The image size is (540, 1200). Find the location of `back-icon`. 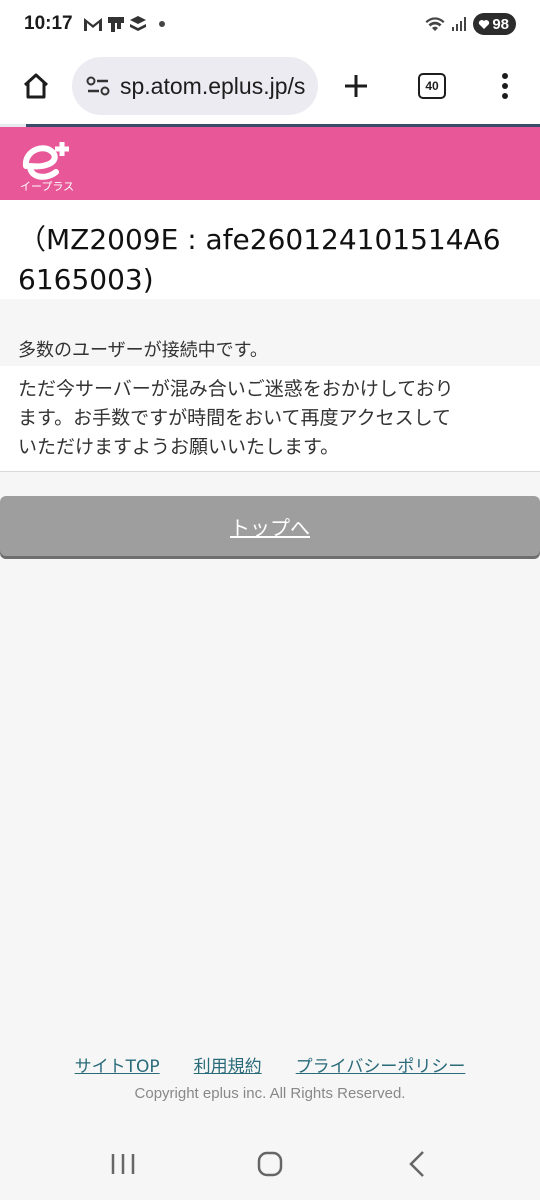

back-icon is located at coordinates (416, 1164).